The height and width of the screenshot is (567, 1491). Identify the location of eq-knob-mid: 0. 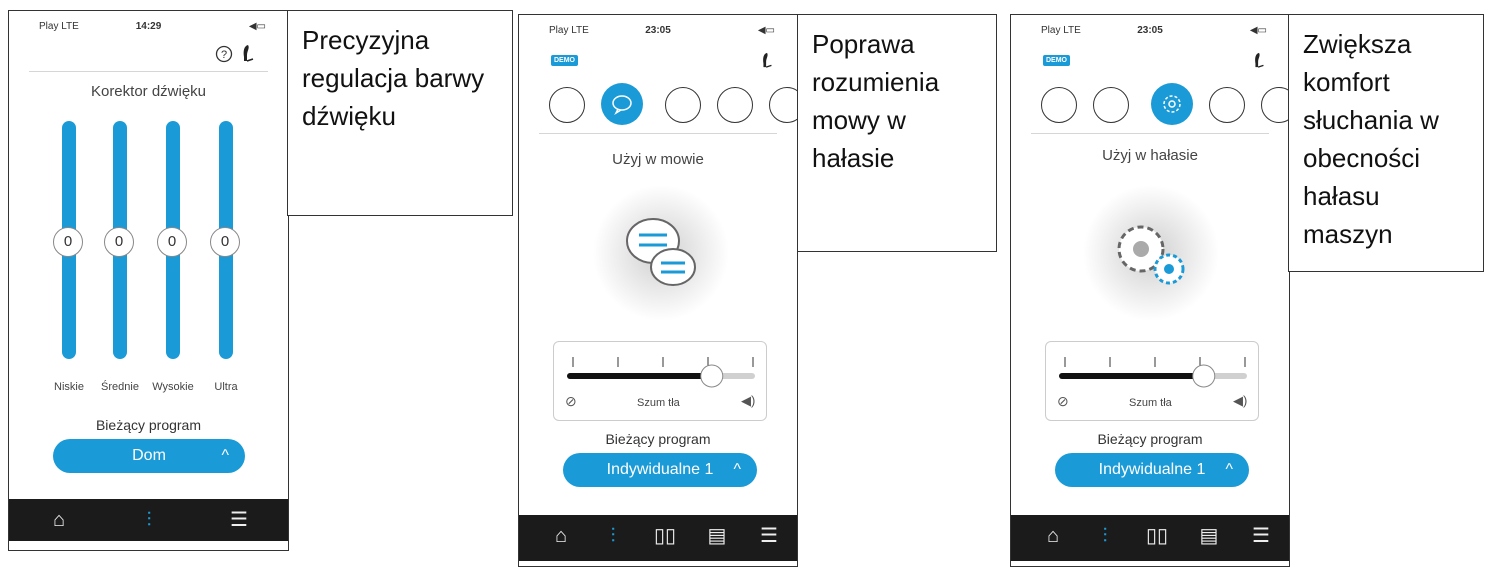
(119, 242).